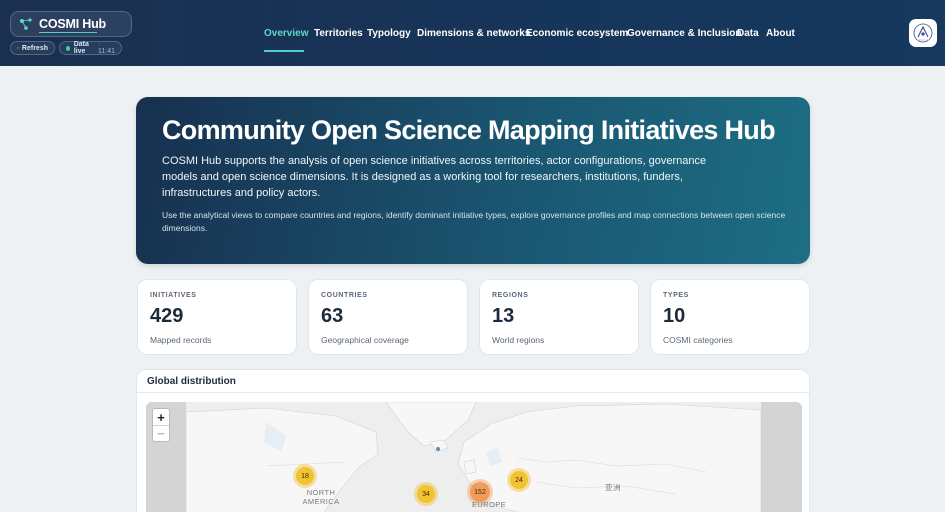 The height and width of the screenshot is (512, 945). I want to click on partner-logo, so click(923, 33).